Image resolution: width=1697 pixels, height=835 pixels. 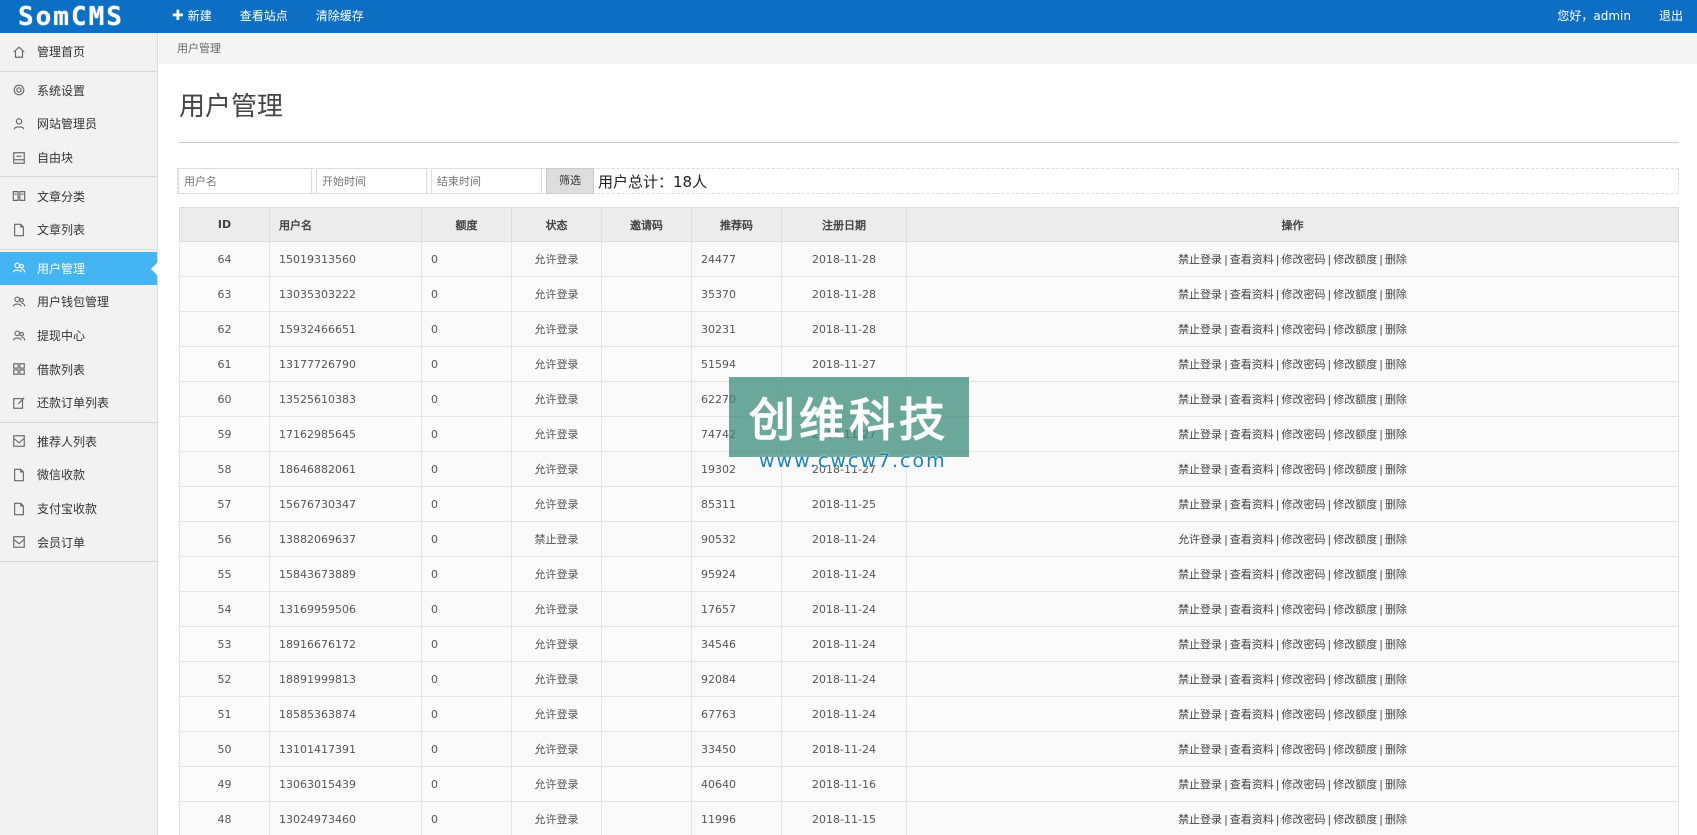 I want to click on logout-link: 退出, so click(x=1671, y=16).